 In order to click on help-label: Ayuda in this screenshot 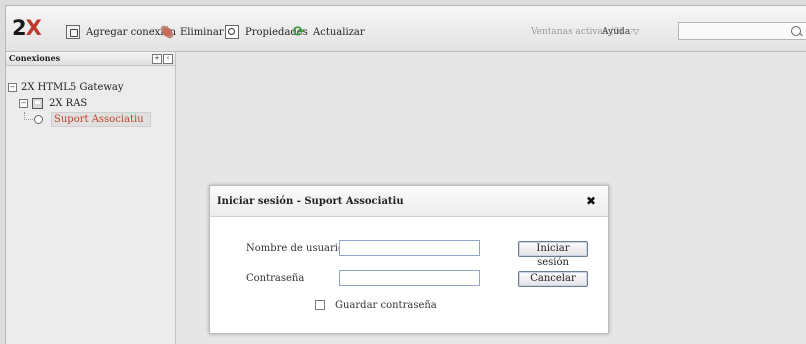, I will do `click(616, 32)`.